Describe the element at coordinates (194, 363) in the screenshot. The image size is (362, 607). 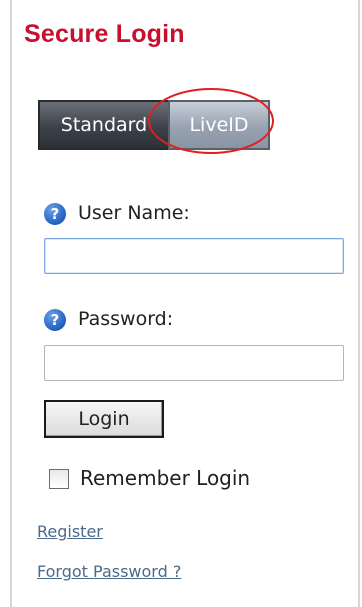
I see `password-input` at that location.